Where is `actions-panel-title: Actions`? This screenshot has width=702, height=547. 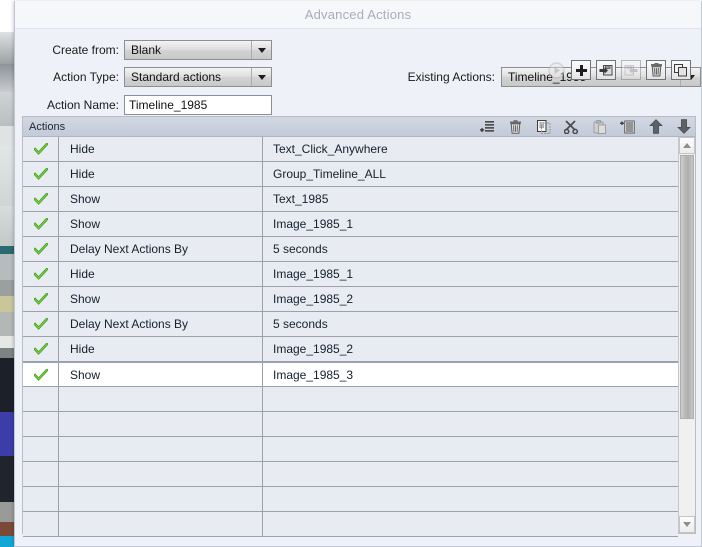 actions-panel-title: Actions is located at coordinates (47, 126).